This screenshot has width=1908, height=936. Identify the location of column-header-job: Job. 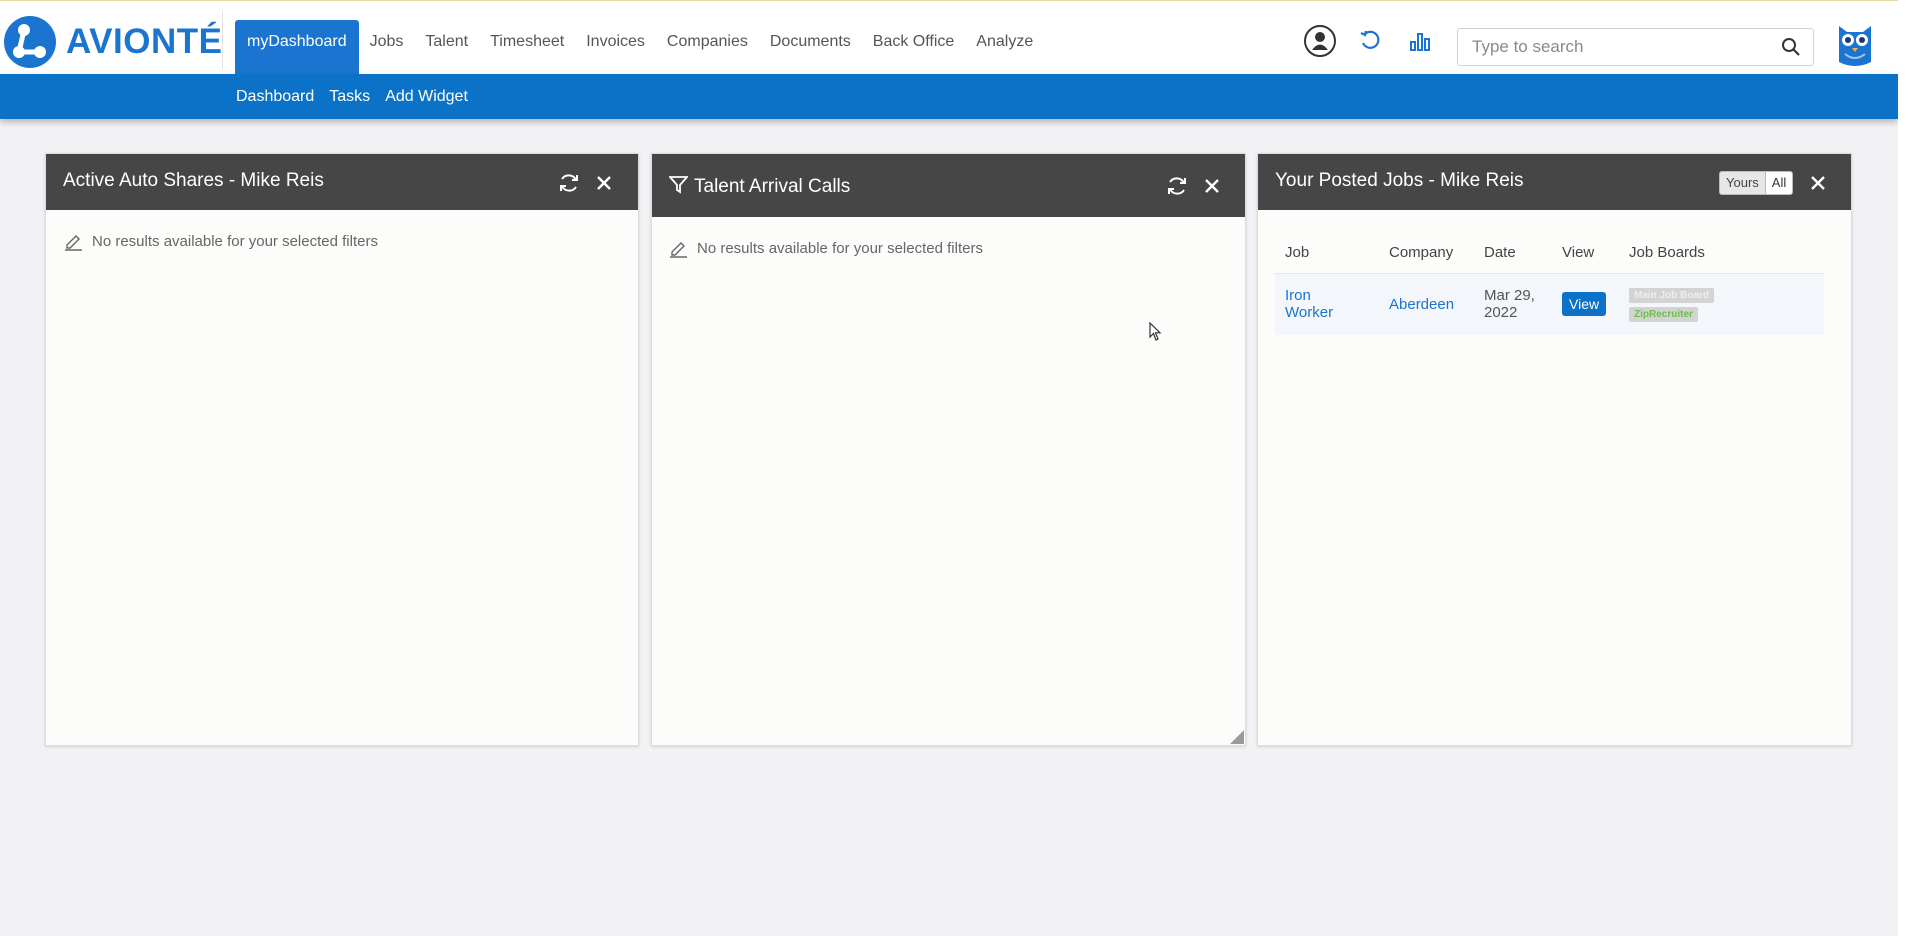
(1327, 251).